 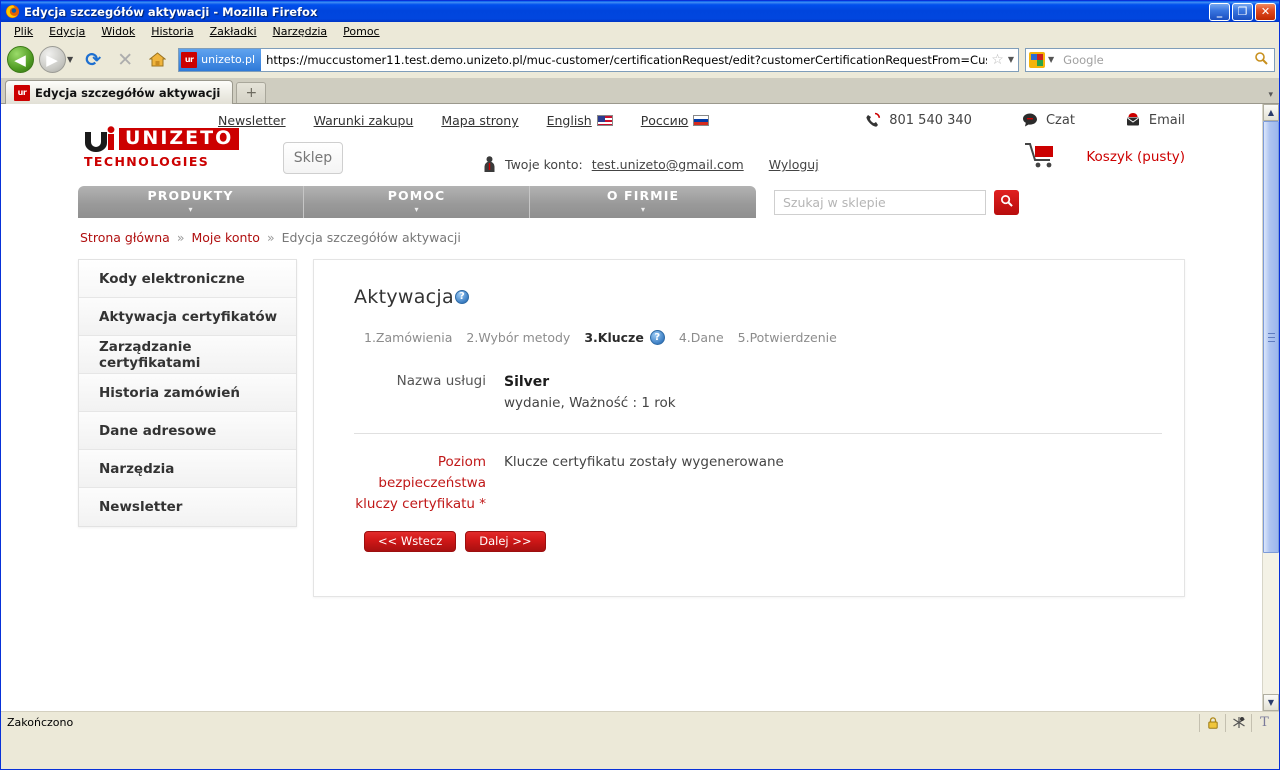 What do you see at coordinates (300, 31) in the screenshot?
I see `menu-narzedzia: Narzędzia` at bounding box center [300, 31].